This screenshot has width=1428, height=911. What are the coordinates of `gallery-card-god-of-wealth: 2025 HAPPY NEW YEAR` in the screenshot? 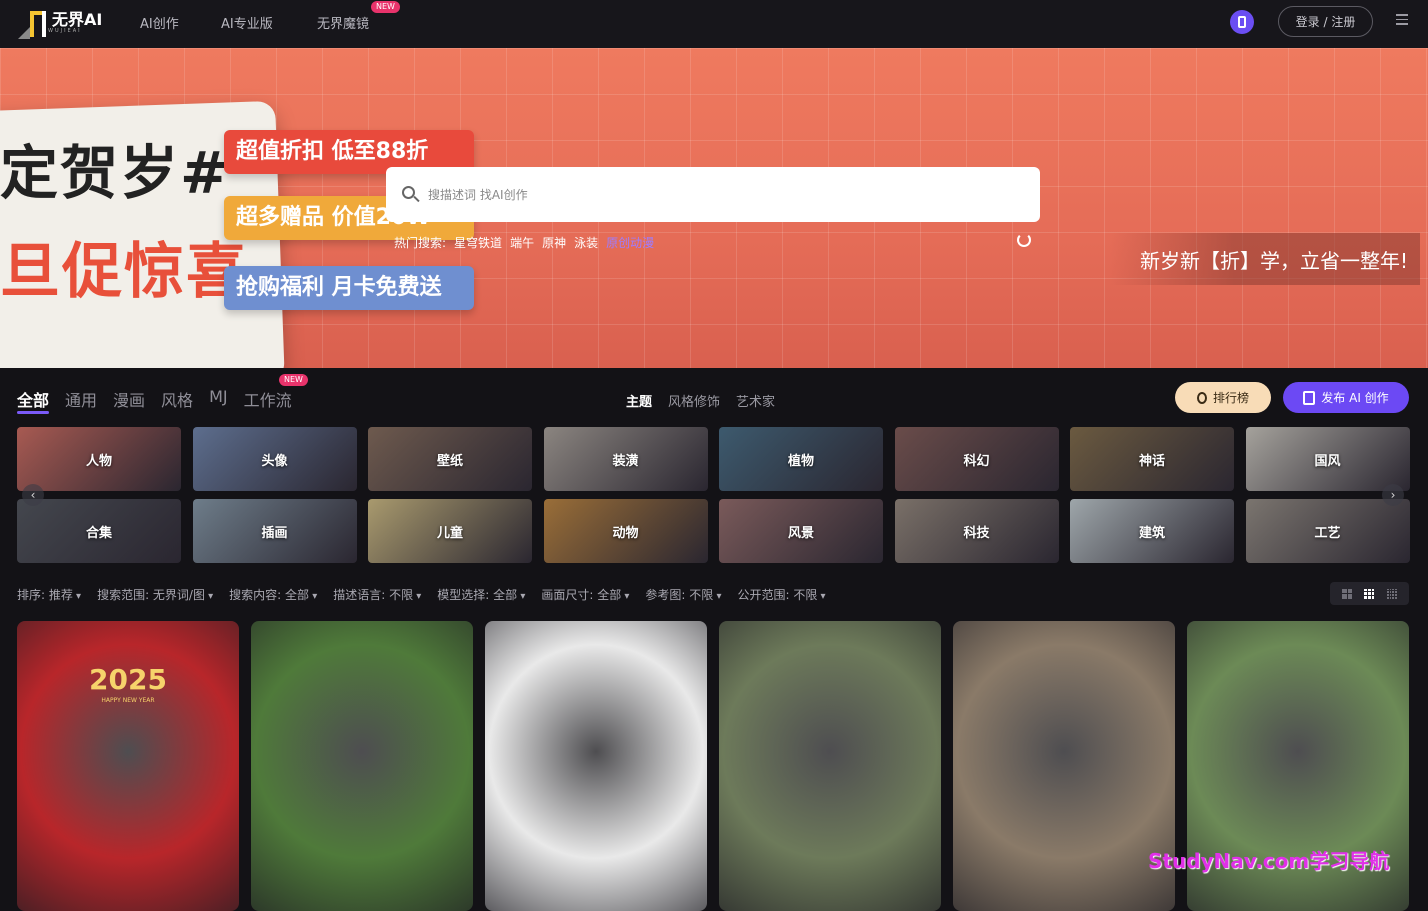 It's located at (128, 766).